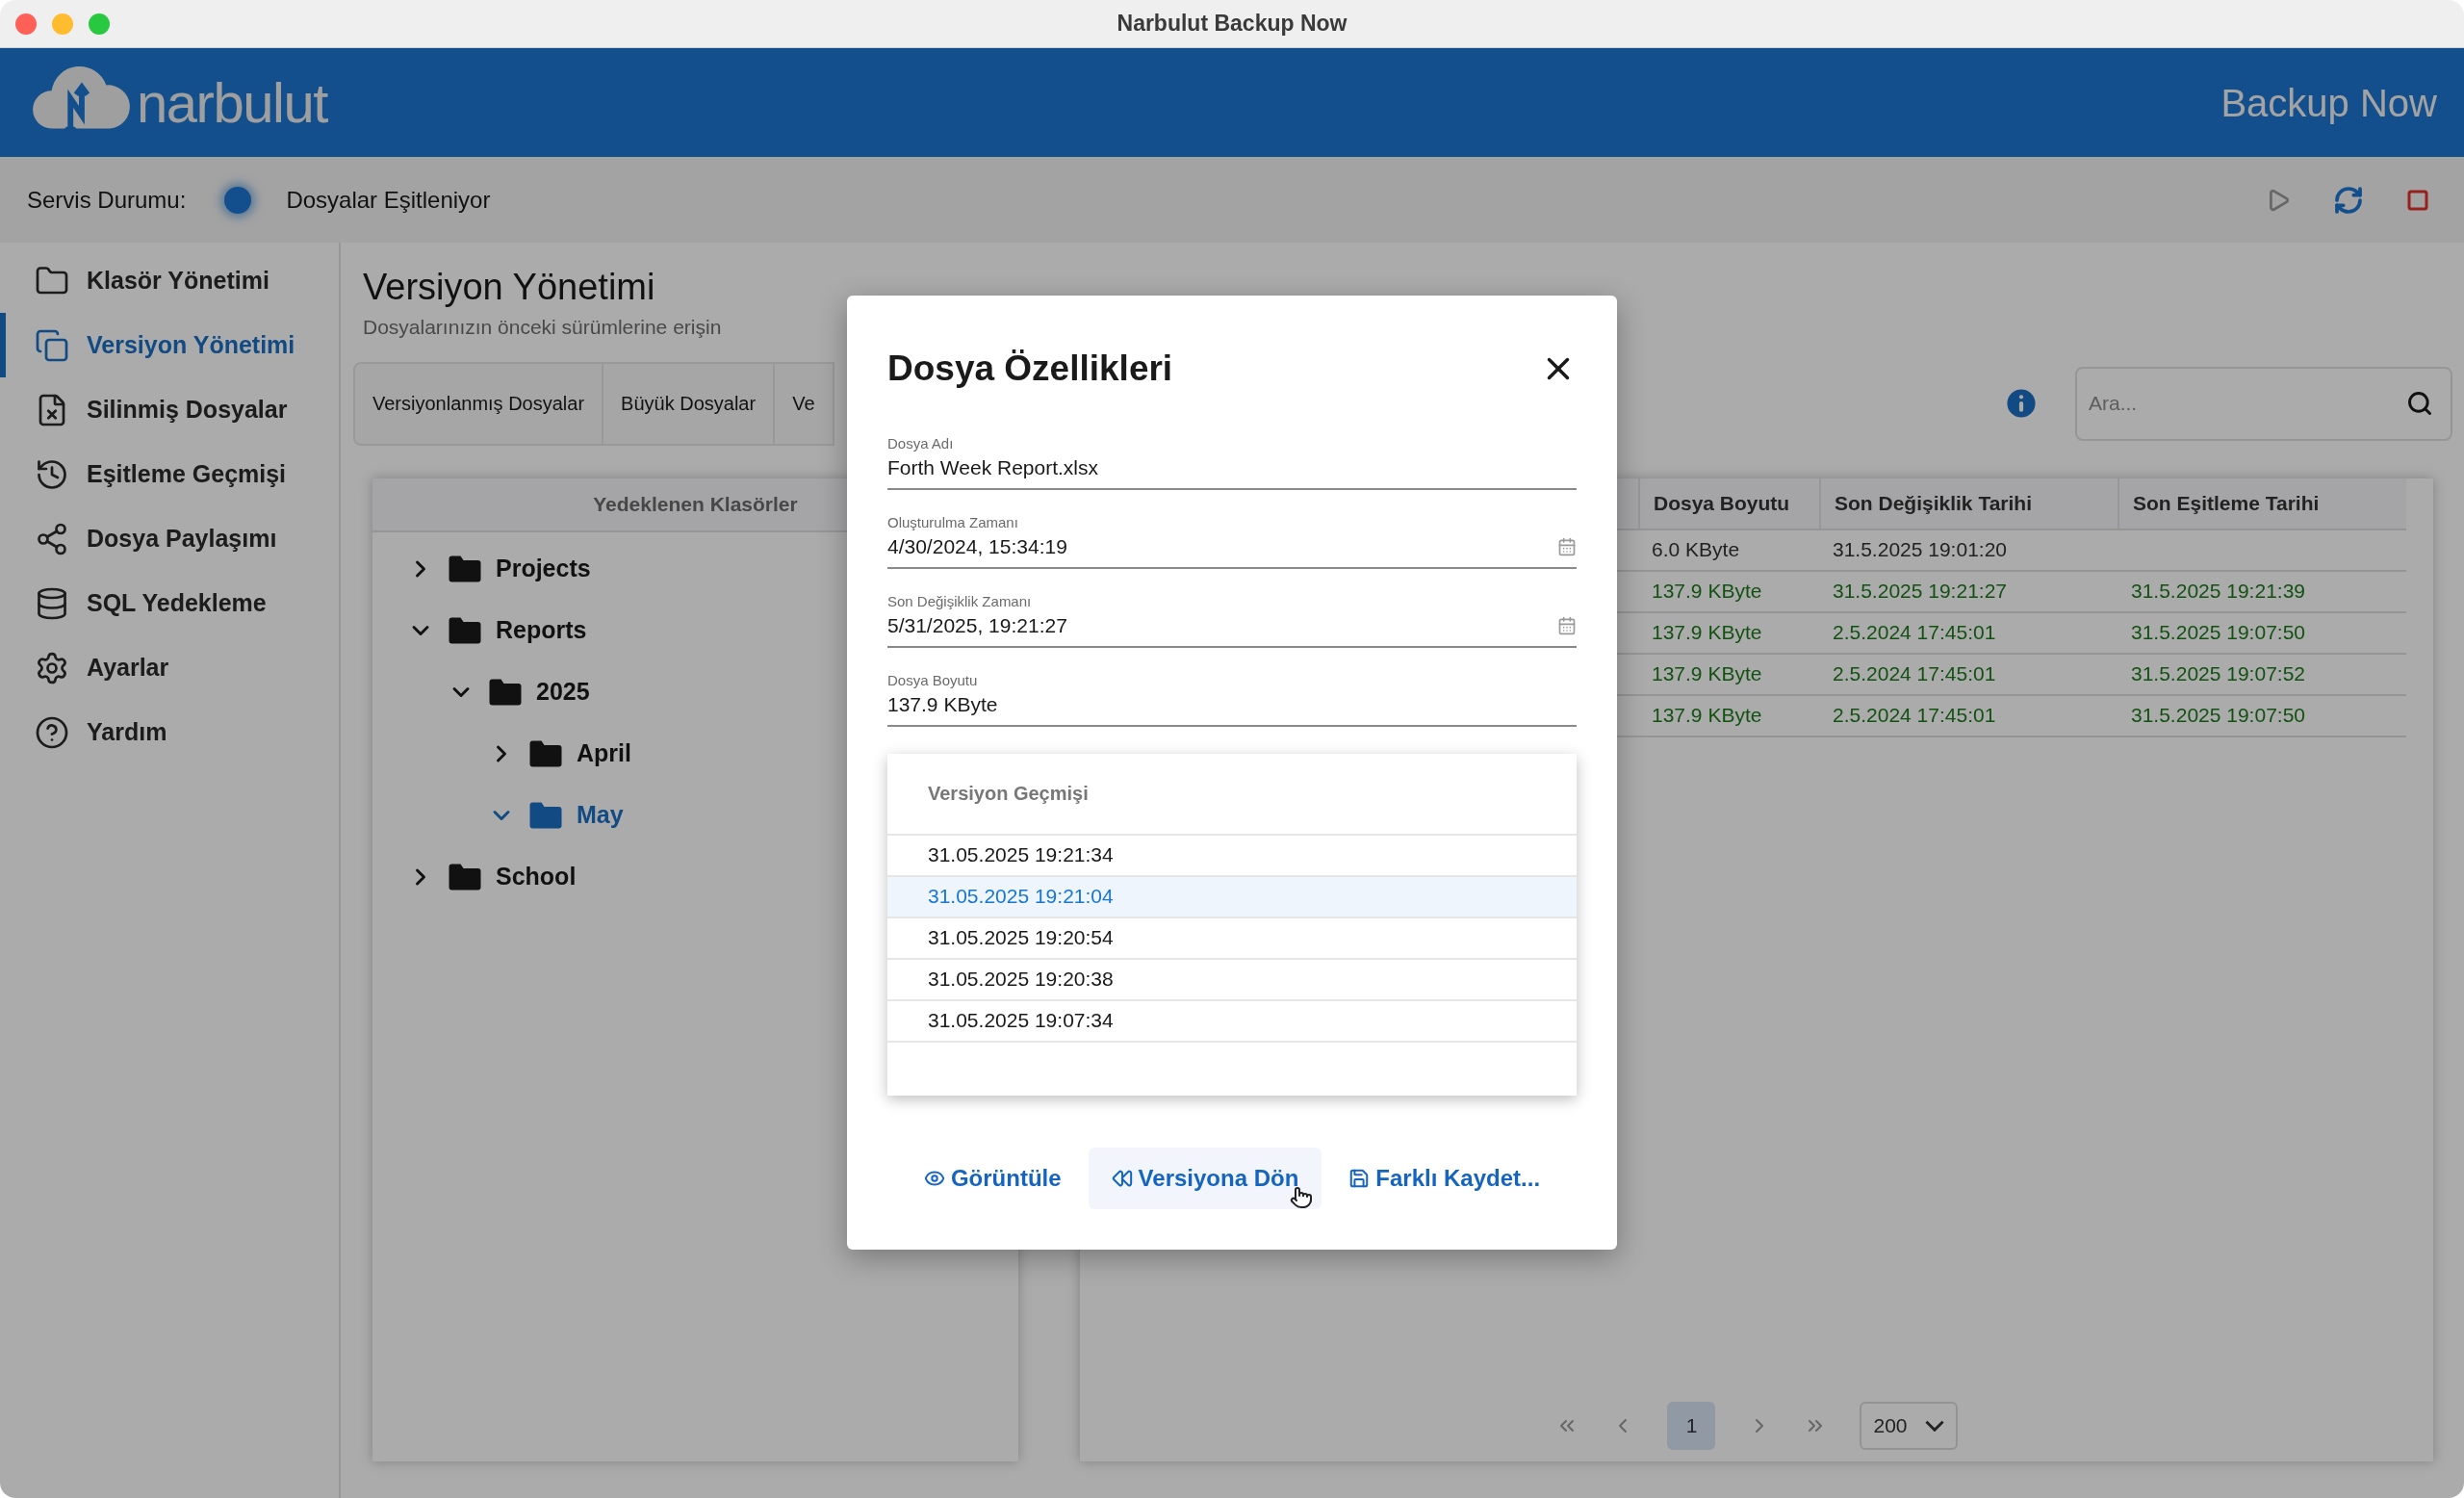 The image size is (2464, 1498). Describe the element at coordinates (169, 538) in the screenshot. I see `sidebar-item: Dosya Paylaşımı` at that location.